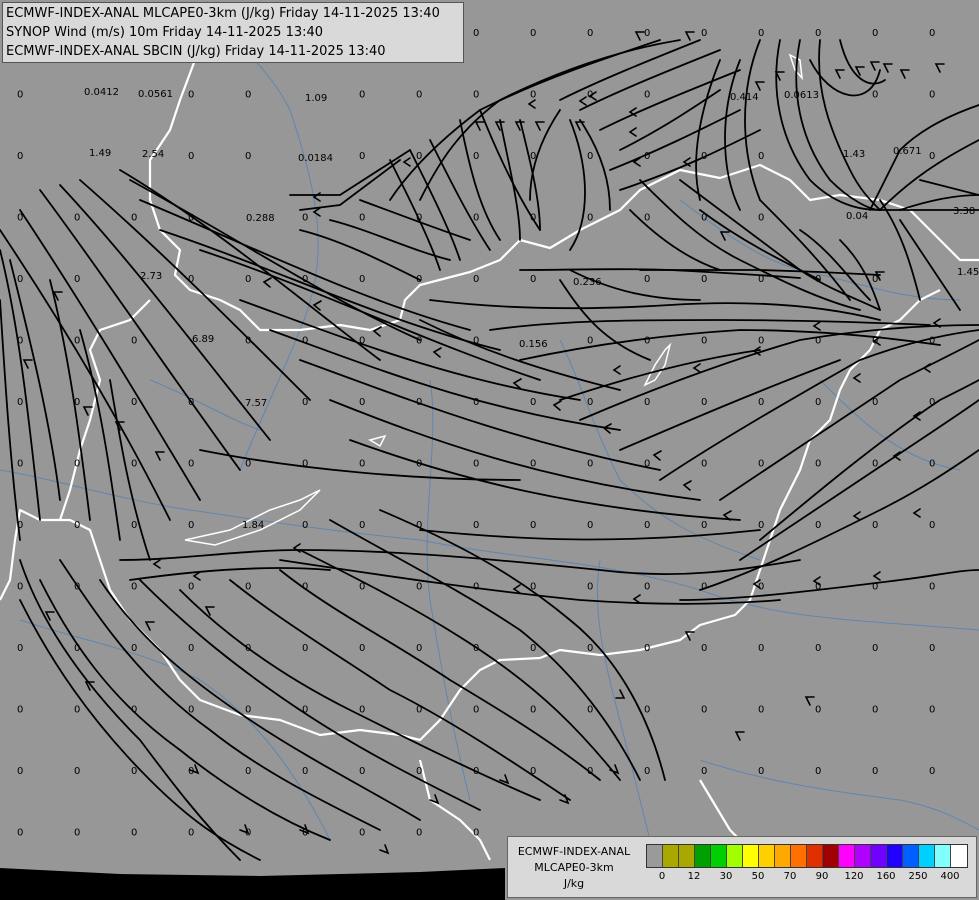 The image size is (979, 900). Describe the element at coordinates (533, 344) in the screenshot. I see `cin-value: 0.156` at that location.